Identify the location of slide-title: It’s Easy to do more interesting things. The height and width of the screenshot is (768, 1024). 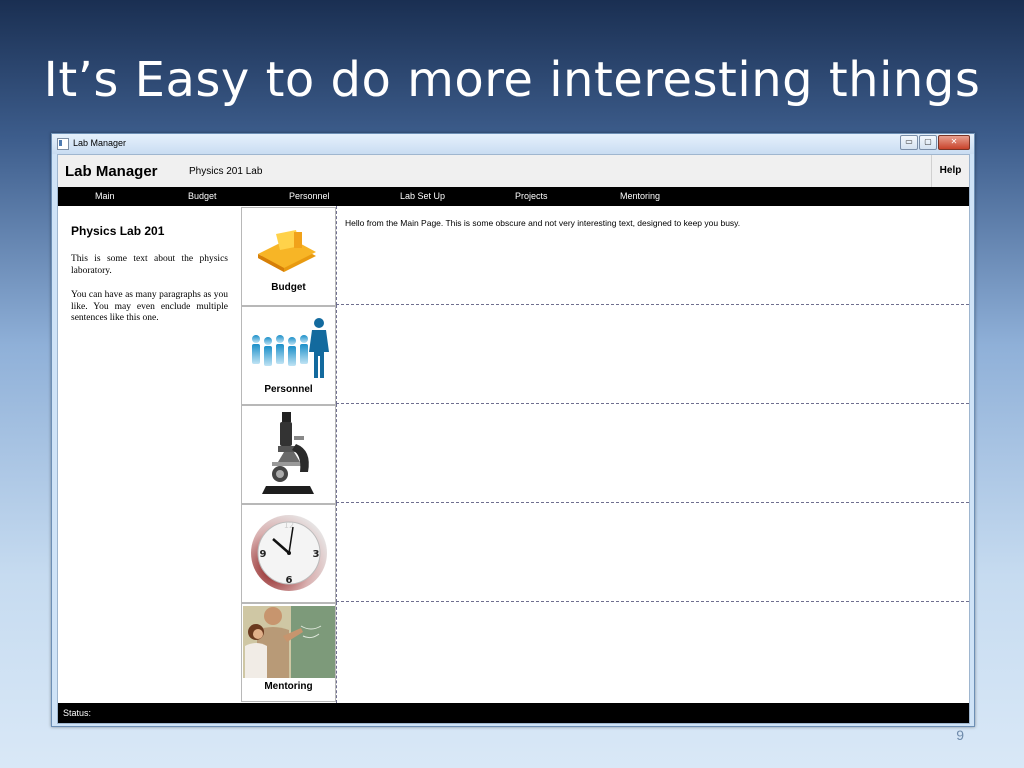
(512, 80).